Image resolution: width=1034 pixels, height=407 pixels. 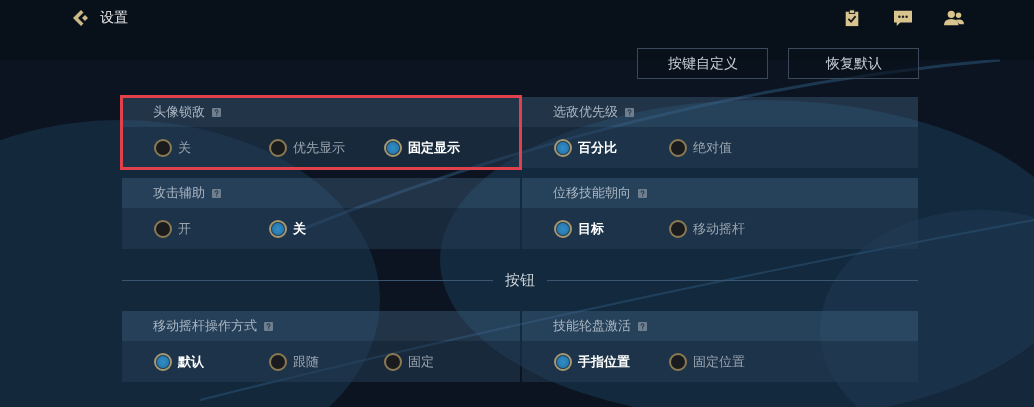 What do you see at coordinates (719, 361) in the screenshot?
I see `option-label: 固定位置` at bounding box center [719, 361].